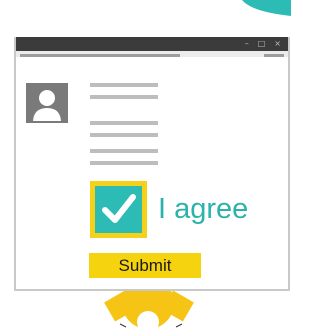  Describe the element at coordinates (145, 265) in the screenshot. I see `submit-button: Submit` at that location.